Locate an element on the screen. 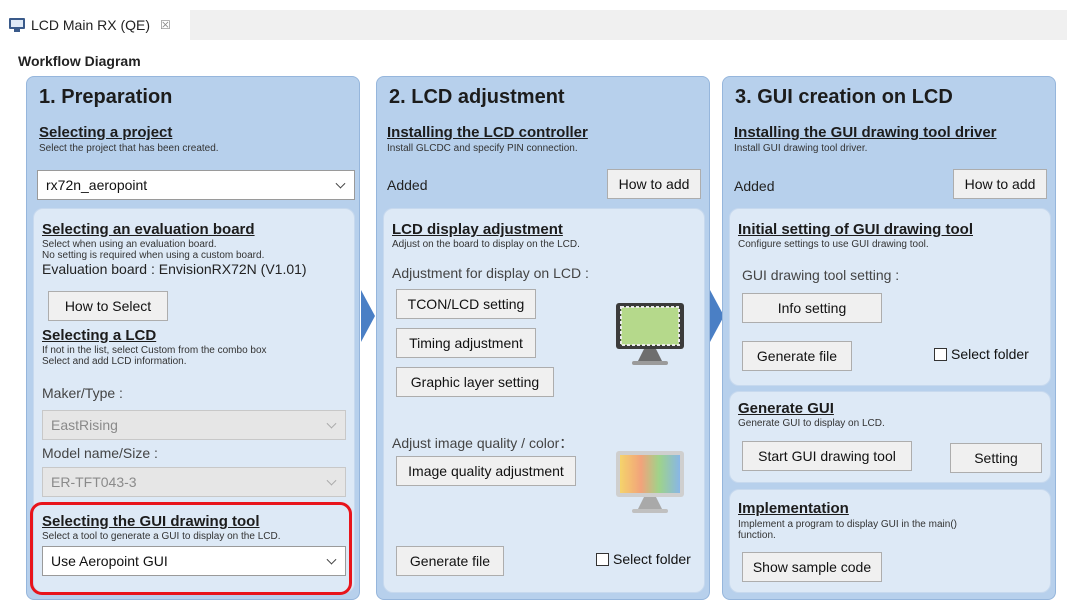 This screenshot has width=1067, height=614. close-icon: ☒ is located at coordinates (165, 25).